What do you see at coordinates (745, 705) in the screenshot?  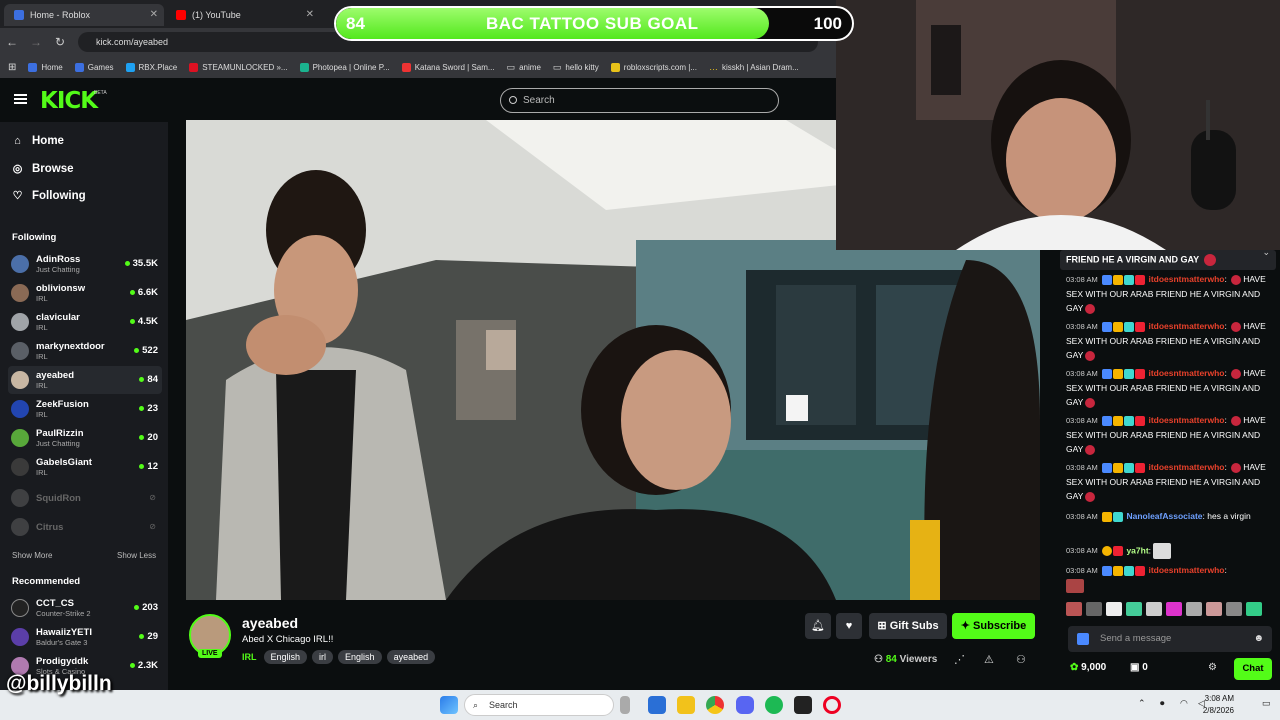 I see `discord-icon` at bounding box center [745, 705].